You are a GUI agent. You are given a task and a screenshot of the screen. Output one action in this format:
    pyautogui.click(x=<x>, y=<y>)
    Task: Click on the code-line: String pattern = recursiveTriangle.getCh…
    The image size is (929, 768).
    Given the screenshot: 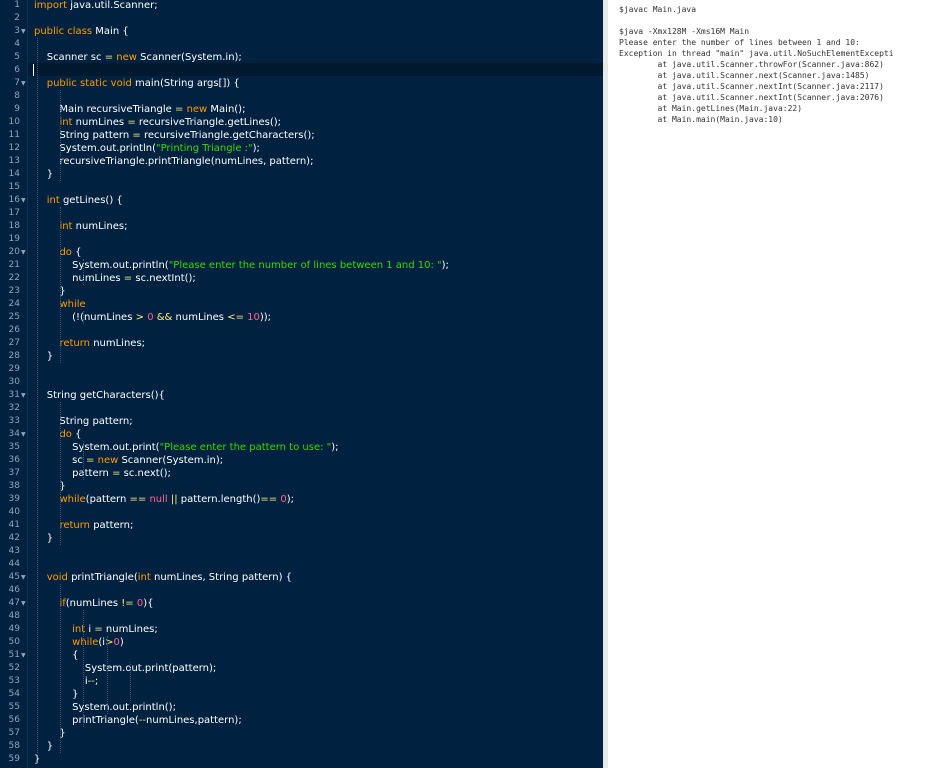 What is the action you would take?
    pyautogui.click(x=174, y=135)
    